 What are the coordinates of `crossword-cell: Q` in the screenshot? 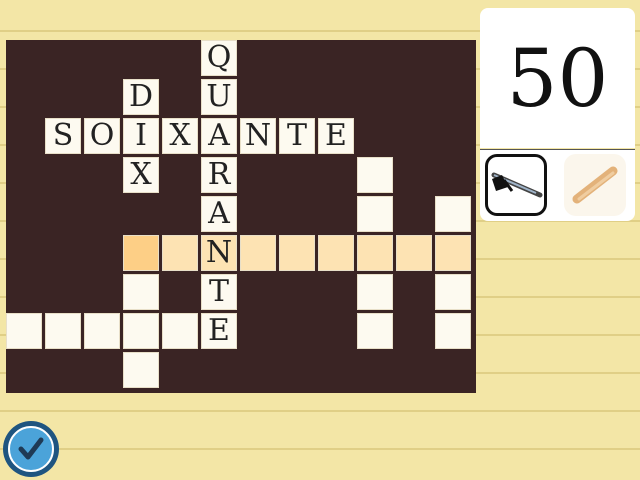 It's located at (219, 58).